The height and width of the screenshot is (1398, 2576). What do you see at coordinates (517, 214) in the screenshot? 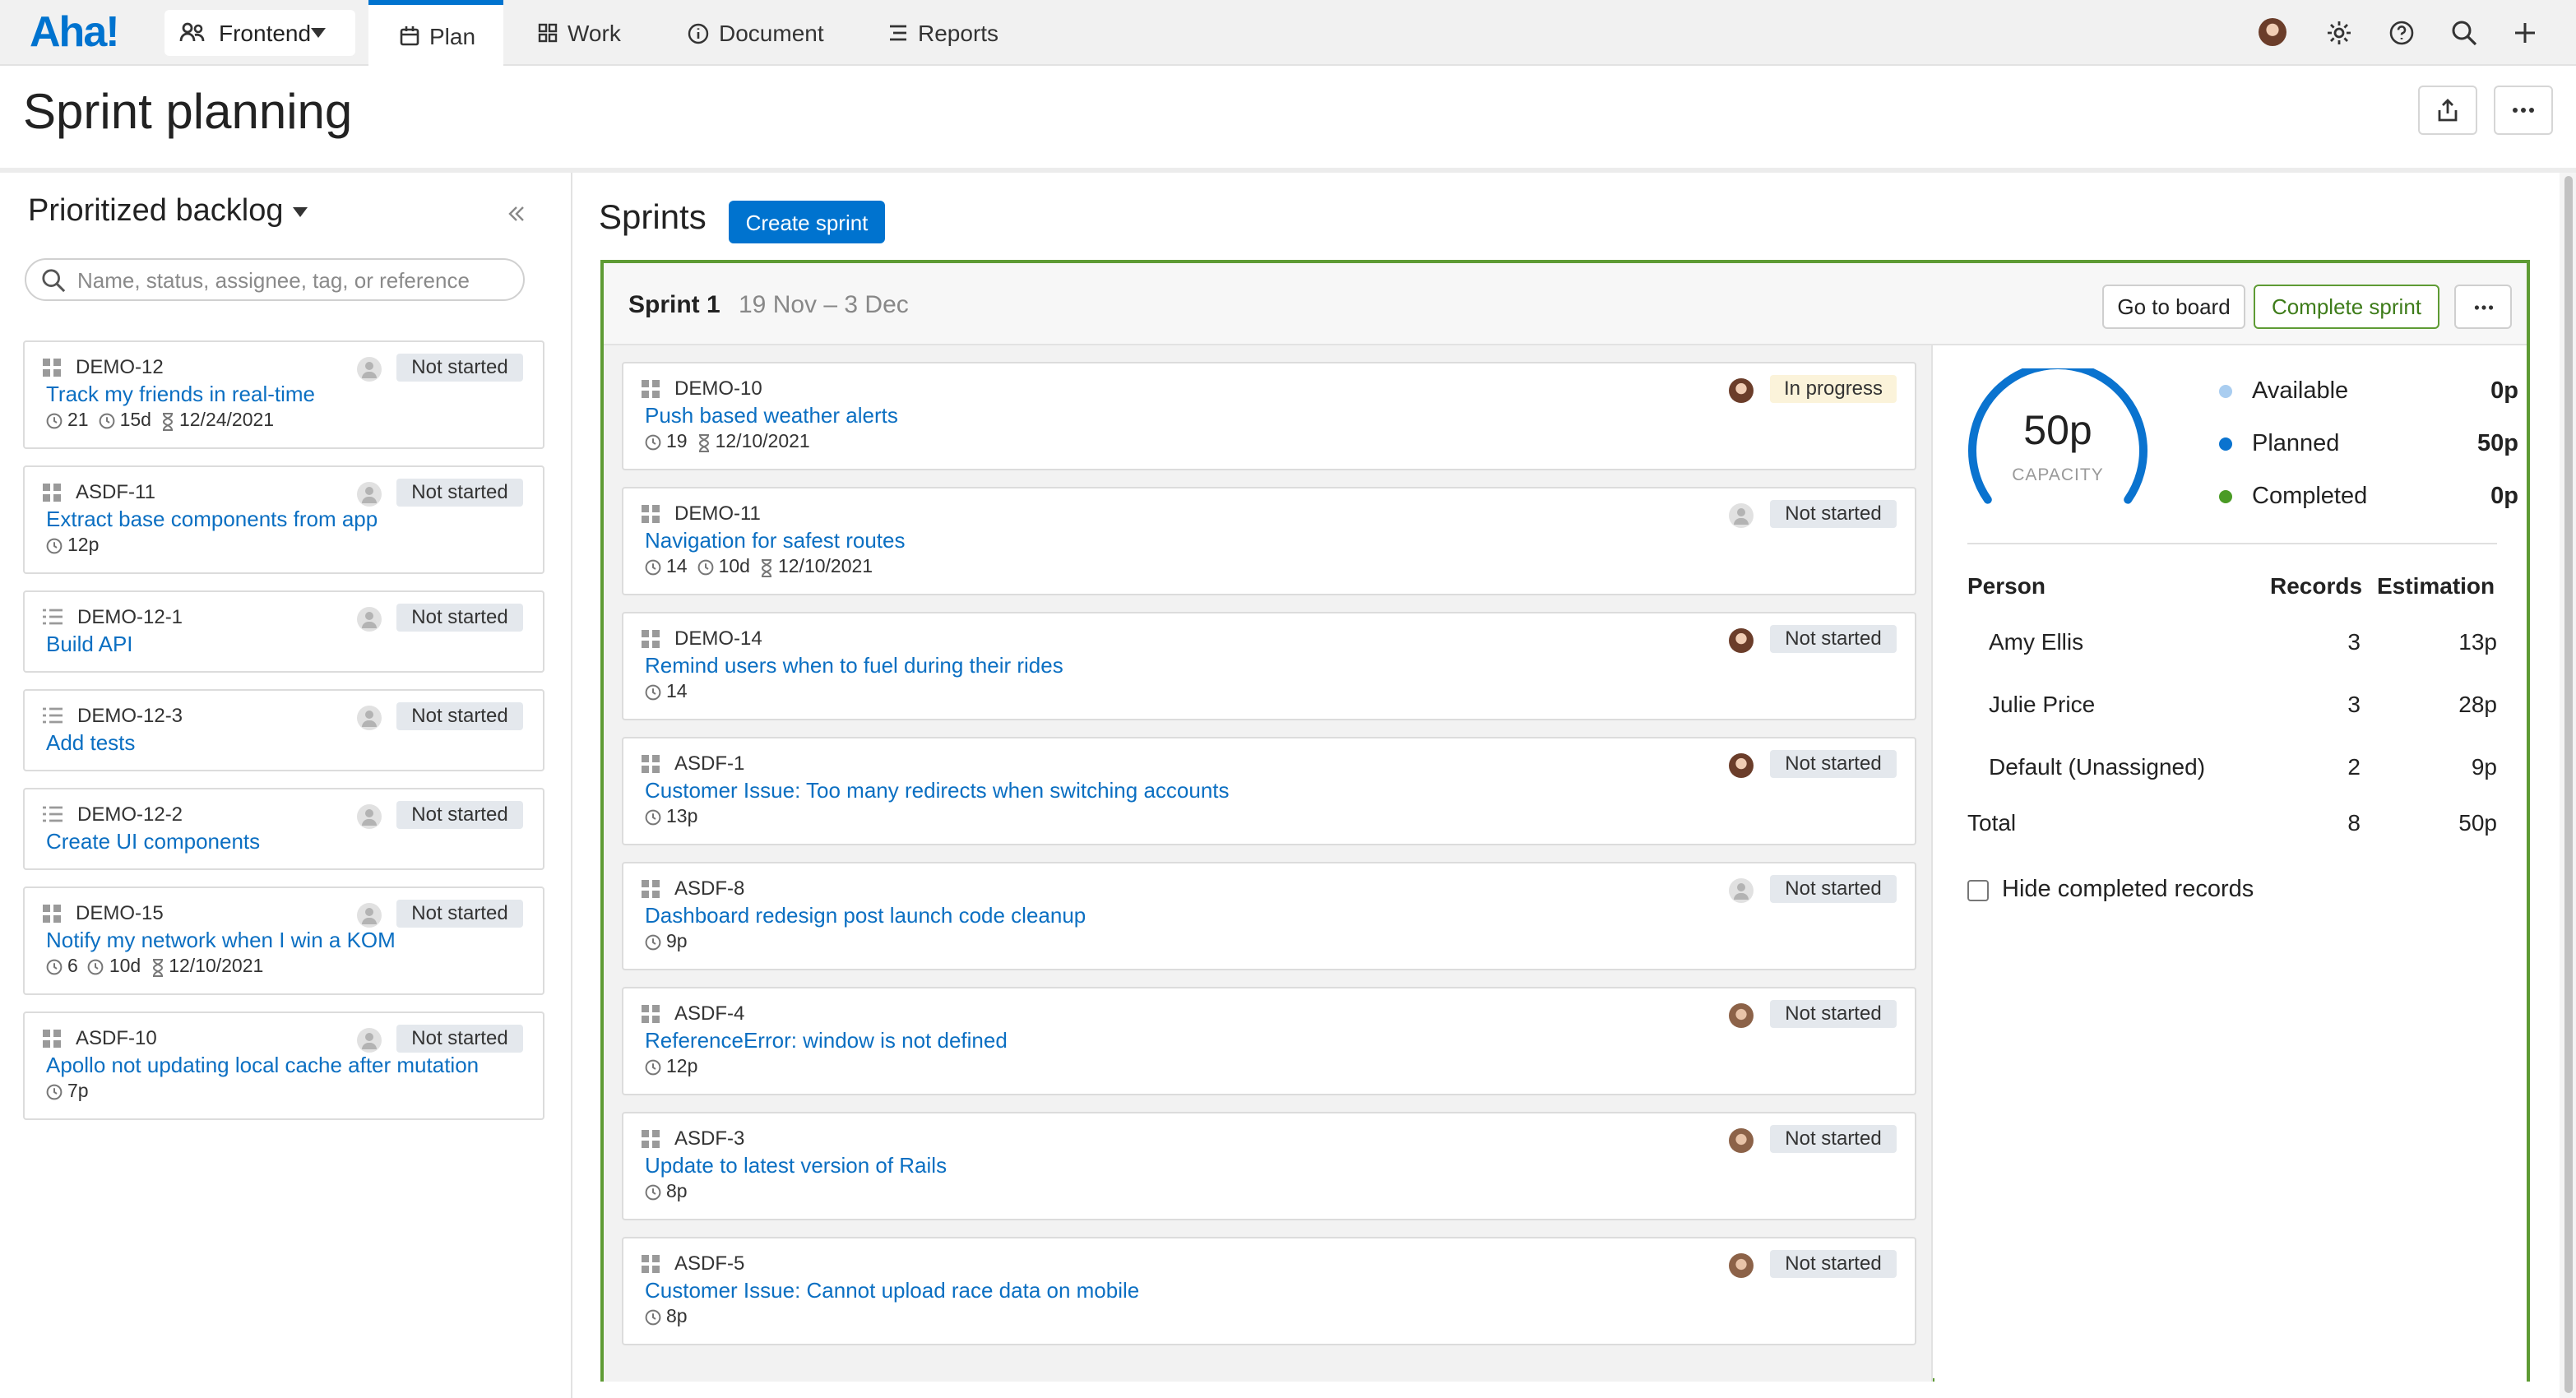
I see `collapse-icon` at bounding box center [517, 214].